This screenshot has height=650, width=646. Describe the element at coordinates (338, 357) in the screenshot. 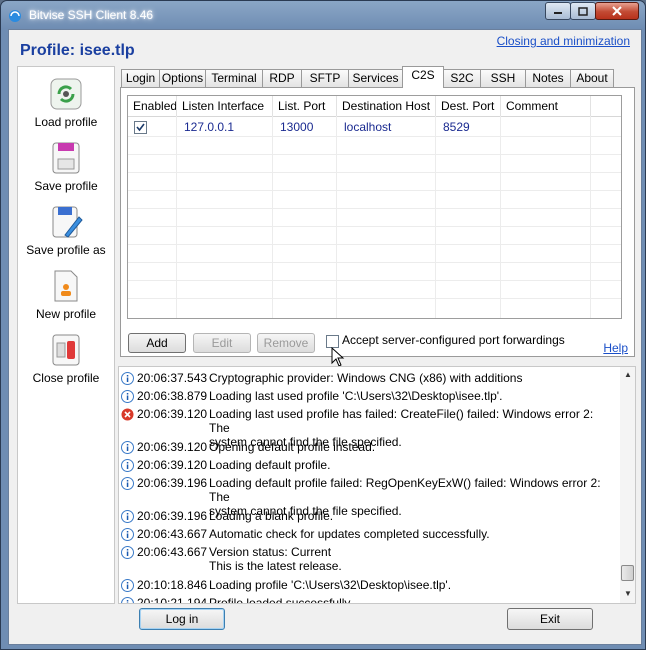

I see `mouse-cursor-icon` at that location.